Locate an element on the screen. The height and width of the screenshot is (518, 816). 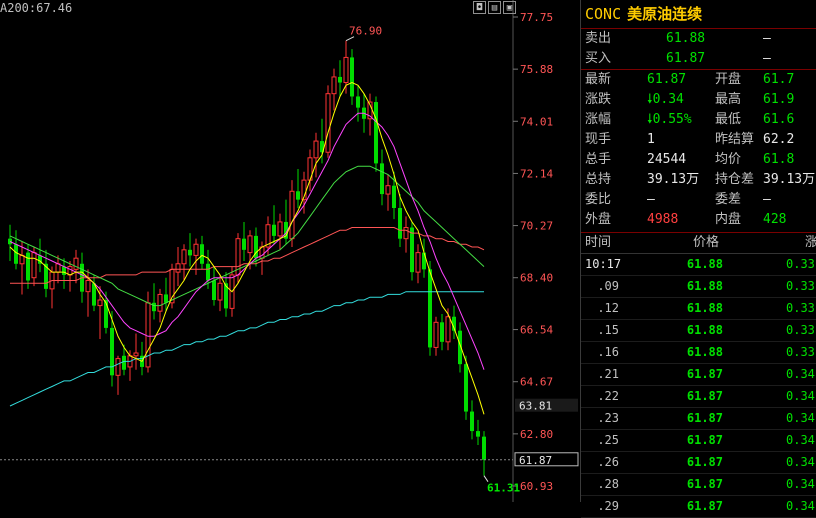
stats-row: 涨跌 🠗0.34 最高 61.9 is located at coordinates (698, 100).